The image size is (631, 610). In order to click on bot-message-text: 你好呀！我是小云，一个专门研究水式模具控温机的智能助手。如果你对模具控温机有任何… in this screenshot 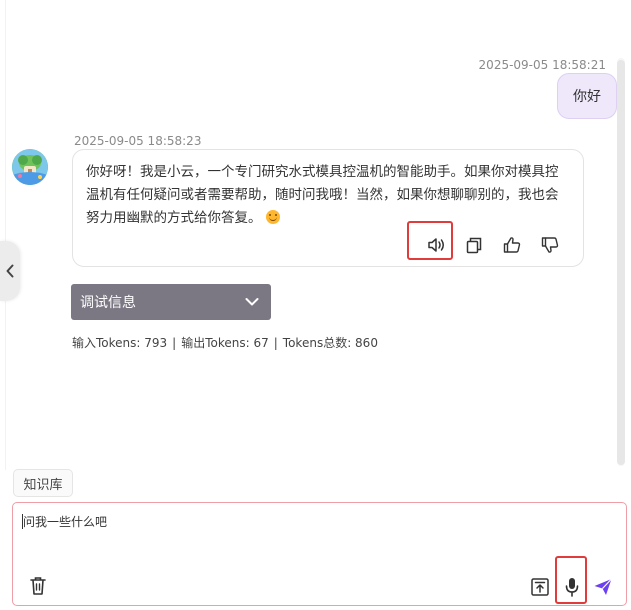, I will do `click(322, 195)`.